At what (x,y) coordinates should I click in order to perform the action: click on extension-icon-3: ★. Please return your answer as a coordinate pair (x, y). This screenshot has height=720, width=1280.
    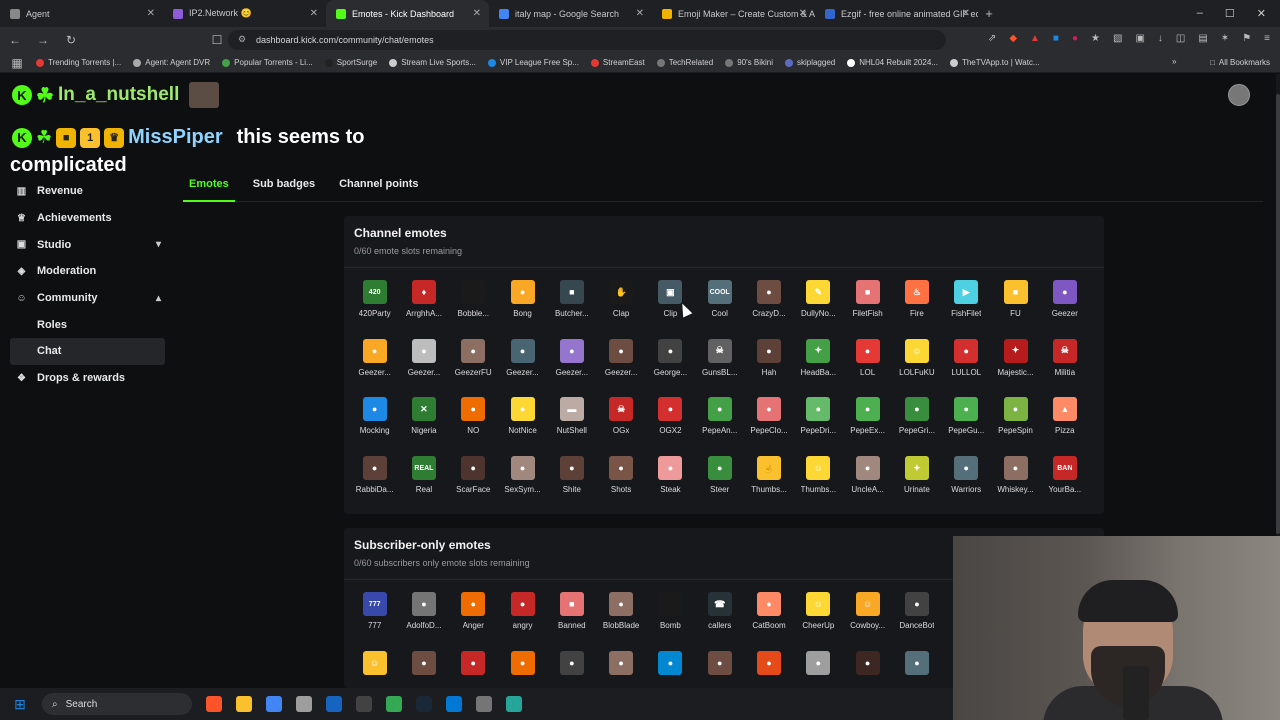
    Looking at the image, I should click on (1095, 38).